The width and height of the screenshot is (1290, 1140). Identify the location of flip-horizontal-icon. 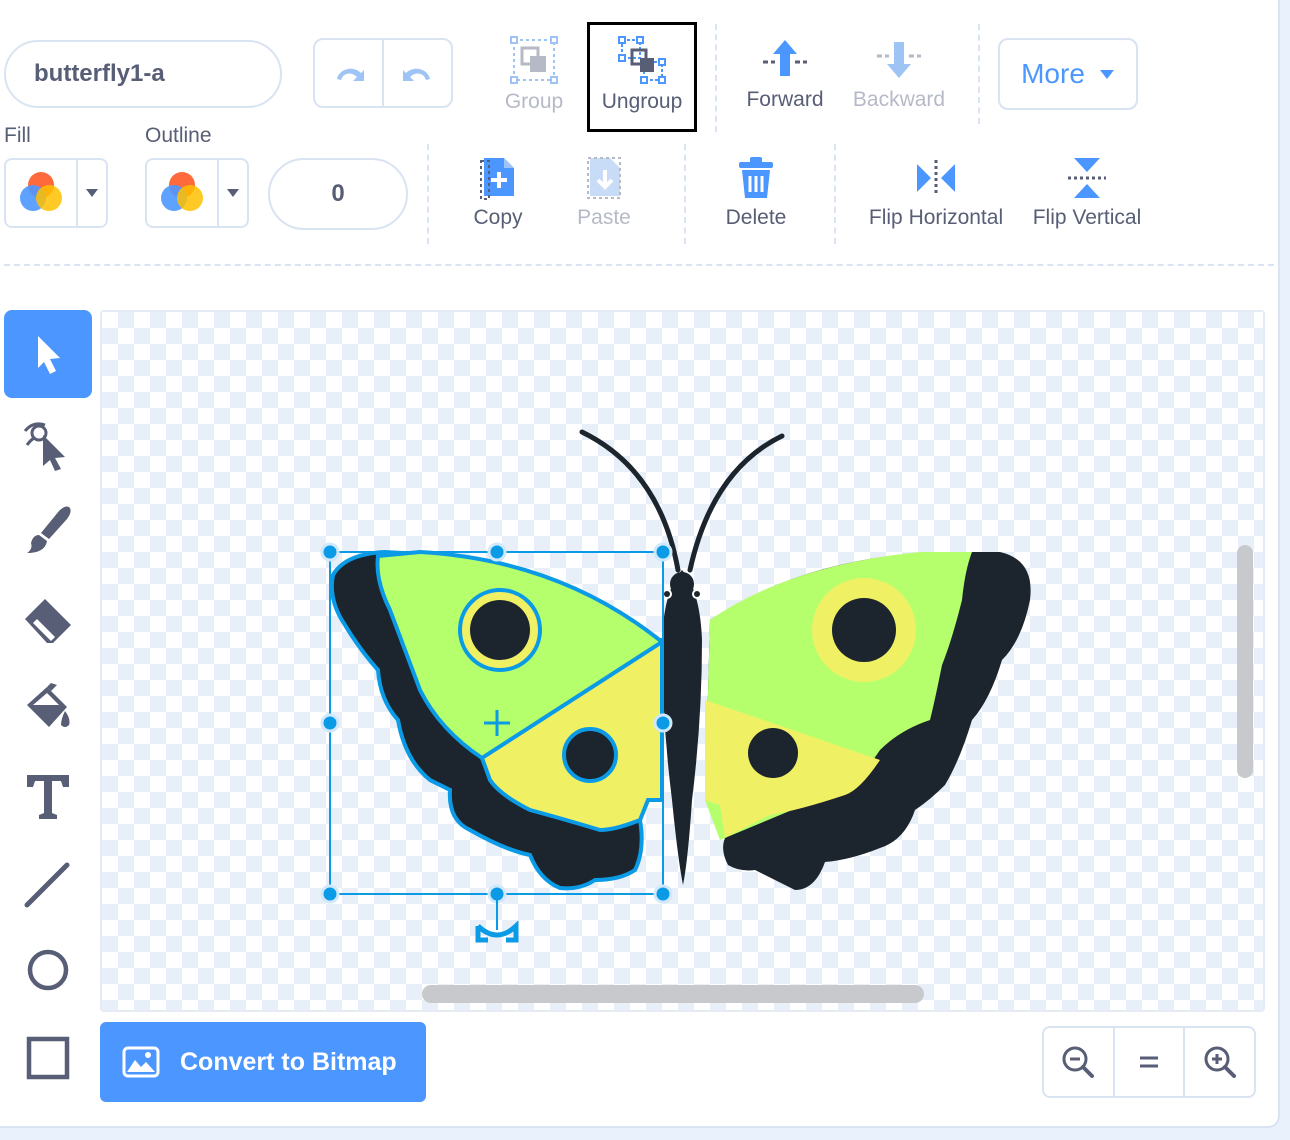
(936, 178).